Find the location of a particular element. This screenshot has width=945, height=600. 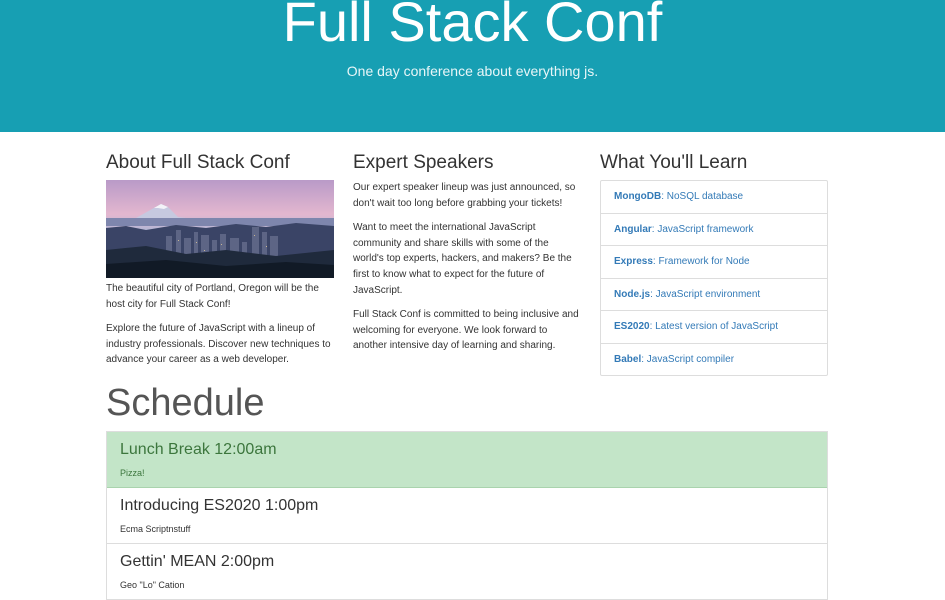

page-subtitle: One day conference about everything js. is located at coordinates (472, 71).